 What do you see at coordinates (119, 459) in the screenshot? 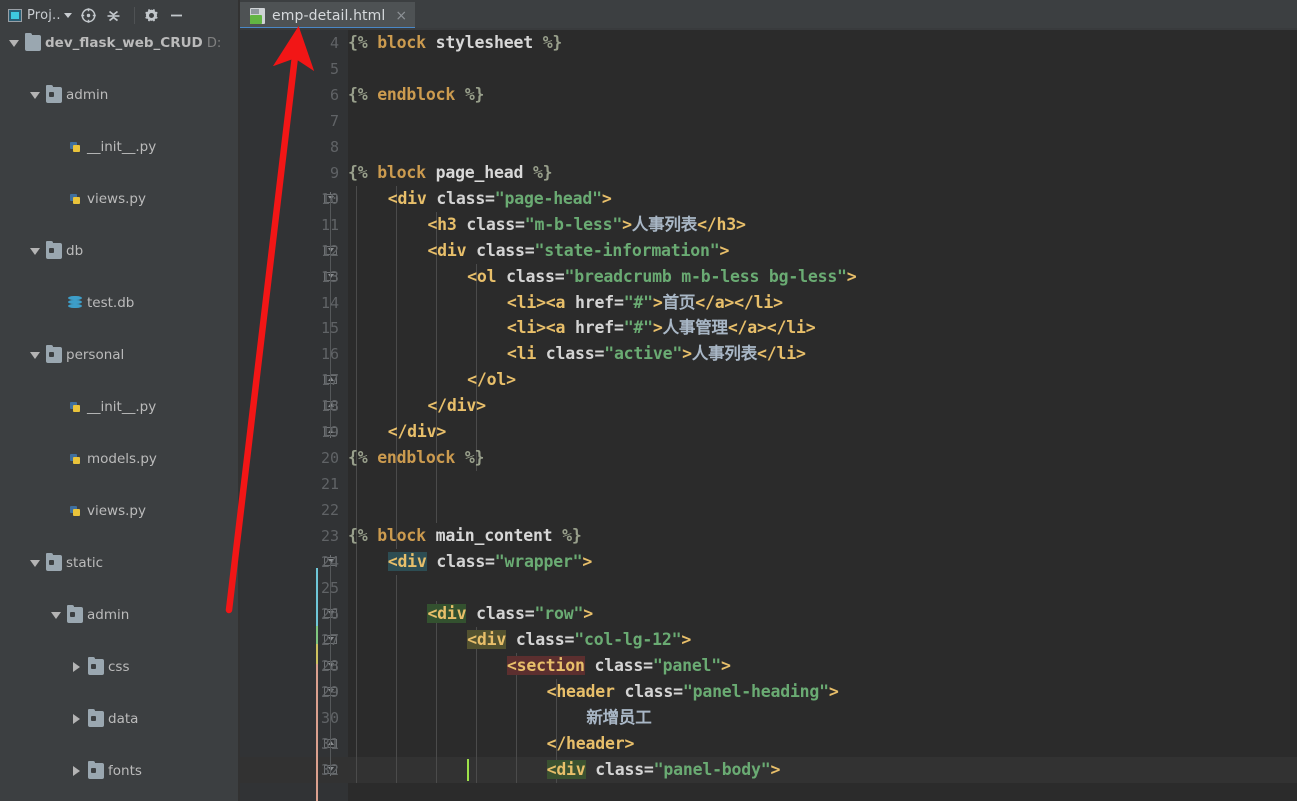
I see `tree-item-models-py: models.py` at bounding box center [119, 459].